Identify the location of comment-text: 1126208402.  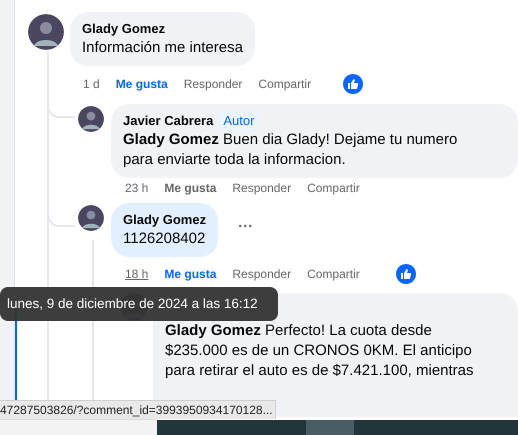
(164, 239).